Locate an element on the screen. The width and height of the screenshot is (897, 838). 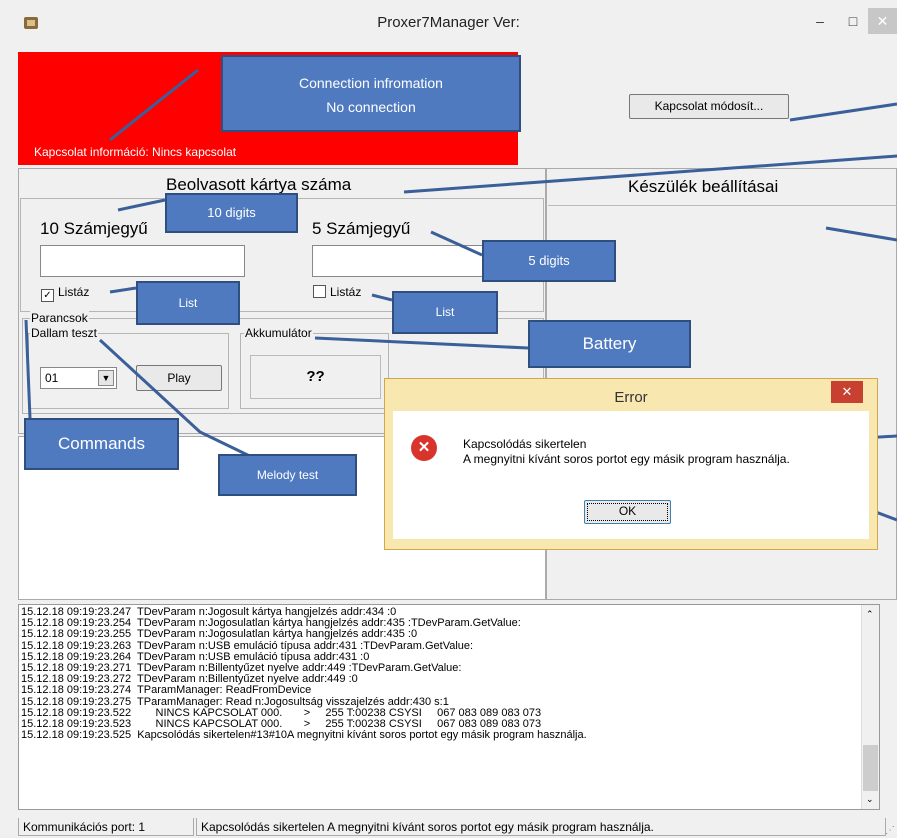
title-bar: Proxer7Manager Ver: – □ ✕ is located at coordinates (448, 22).